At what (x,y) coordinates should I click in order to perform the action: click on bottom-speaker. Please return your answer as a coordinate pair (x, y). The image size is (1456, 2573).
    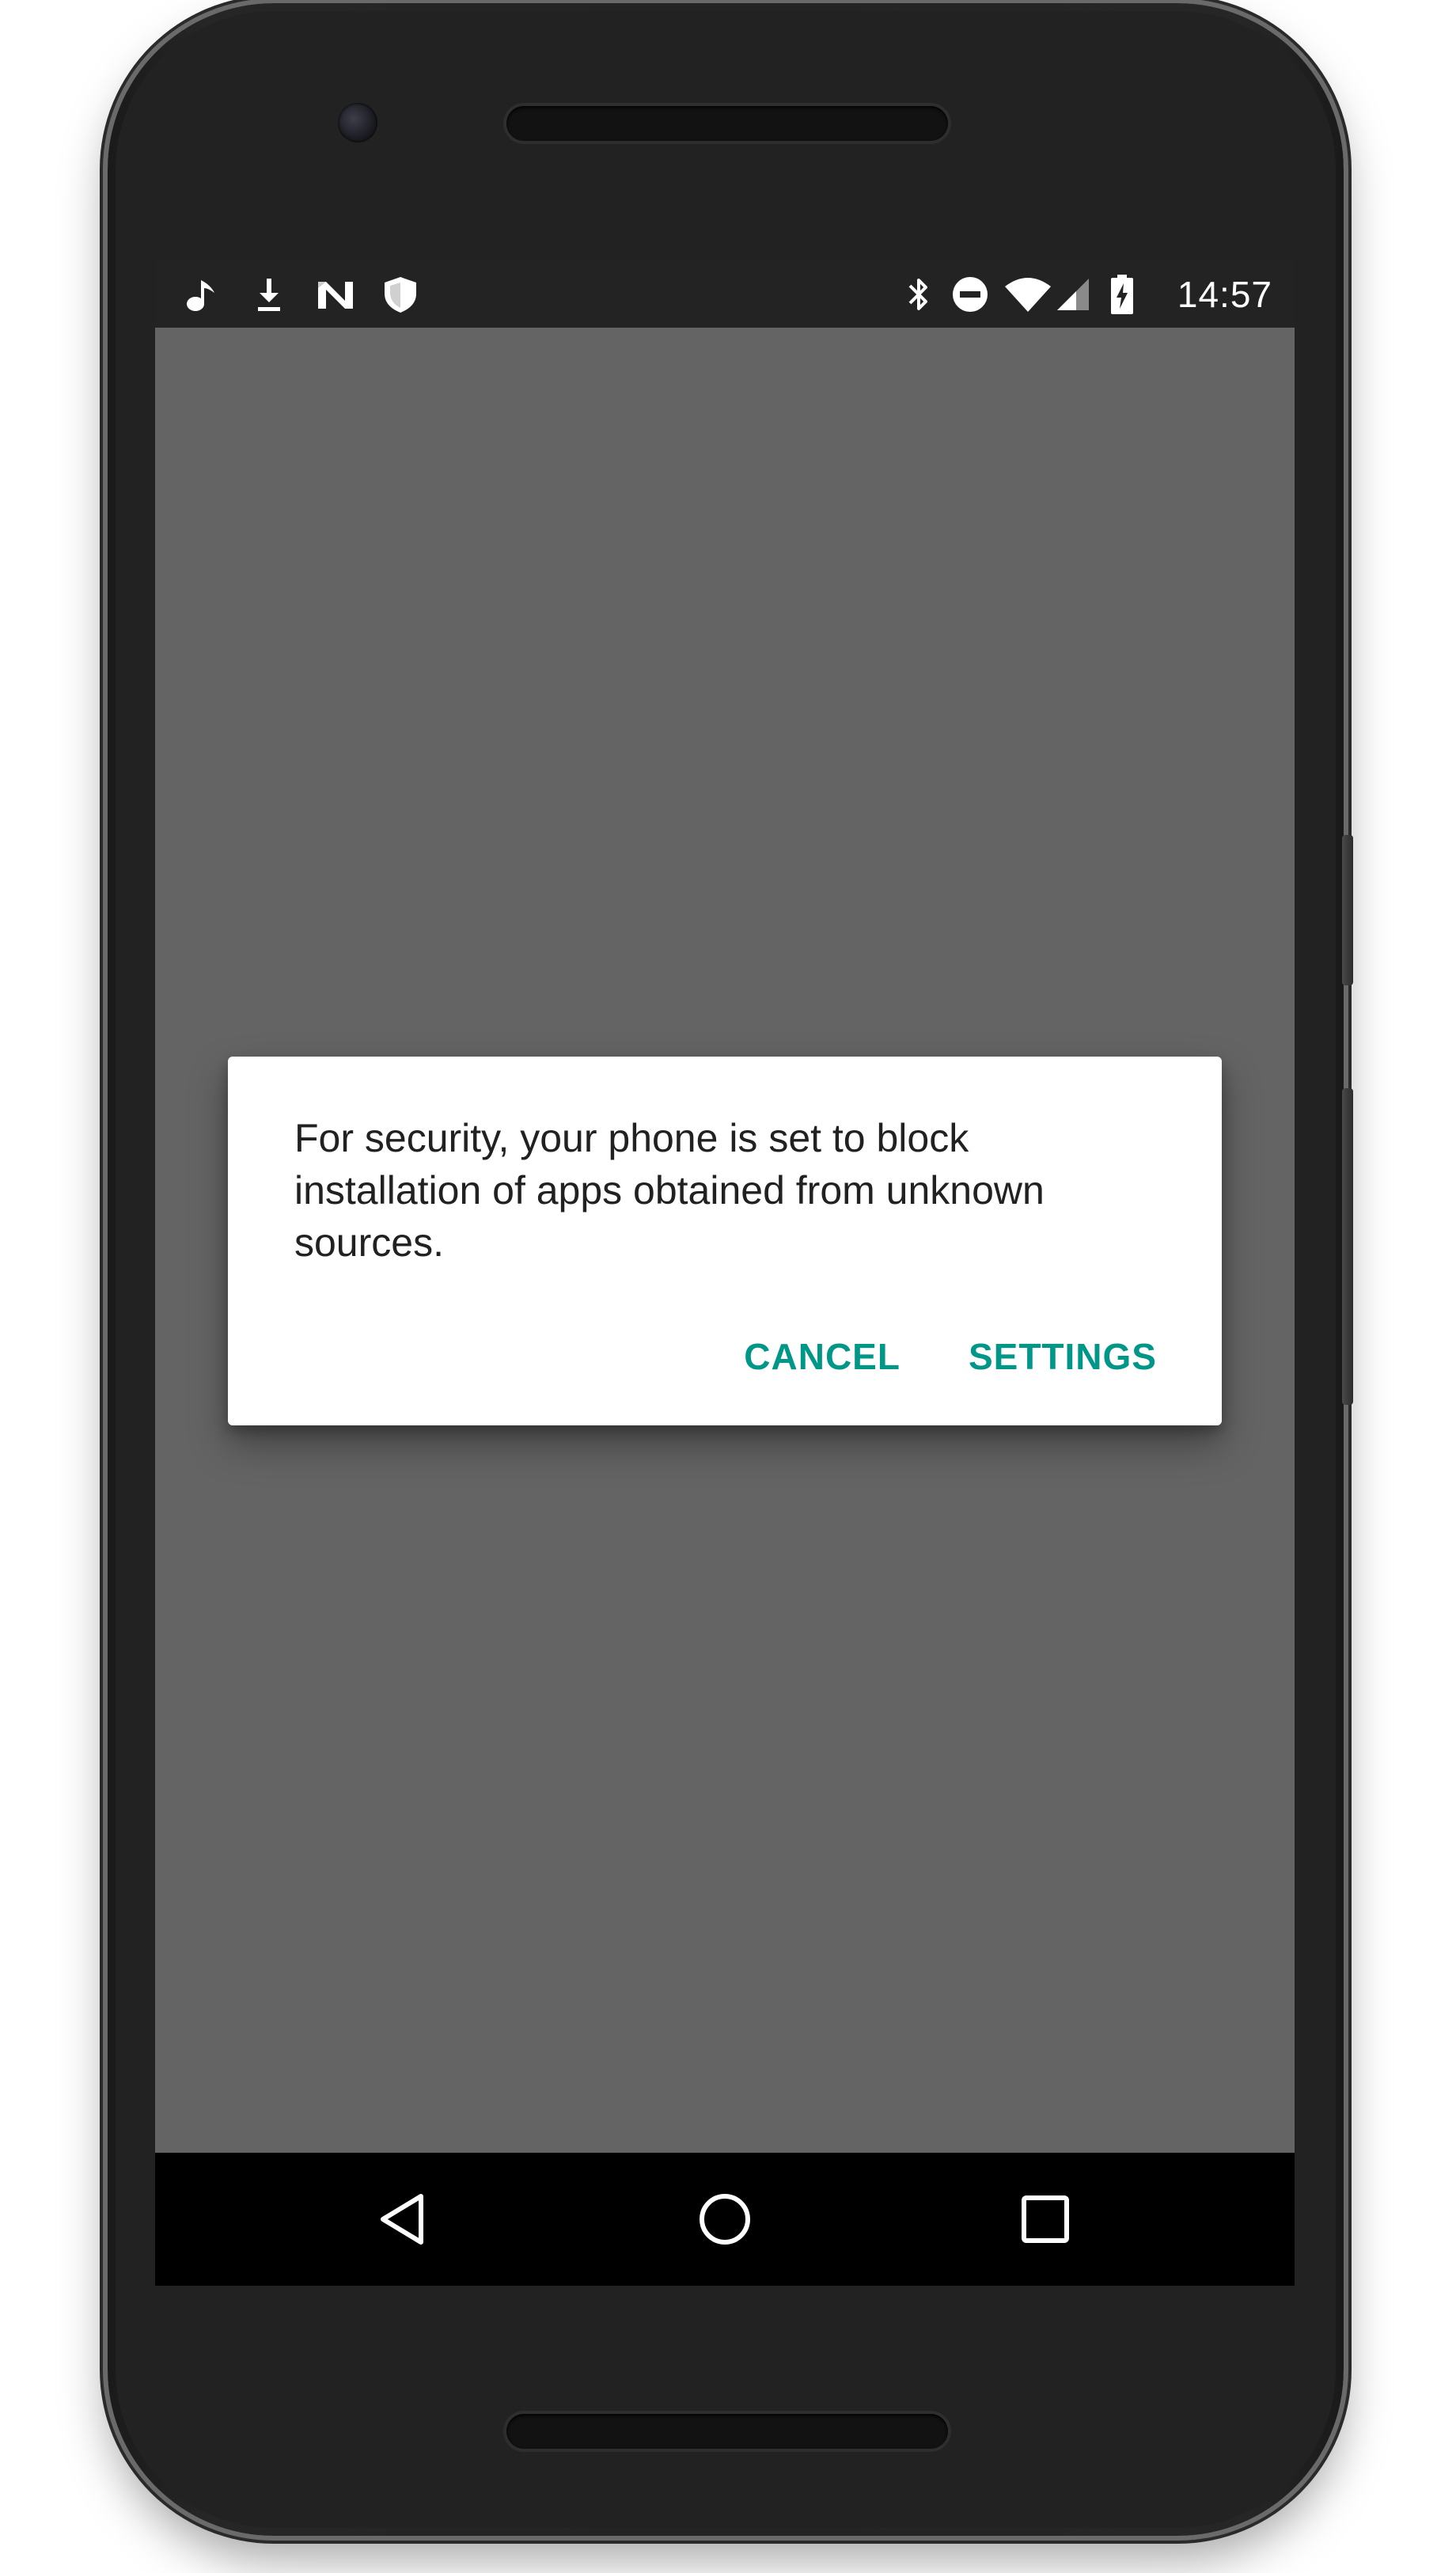
    Looking at the image, I should click on (727, 2431).